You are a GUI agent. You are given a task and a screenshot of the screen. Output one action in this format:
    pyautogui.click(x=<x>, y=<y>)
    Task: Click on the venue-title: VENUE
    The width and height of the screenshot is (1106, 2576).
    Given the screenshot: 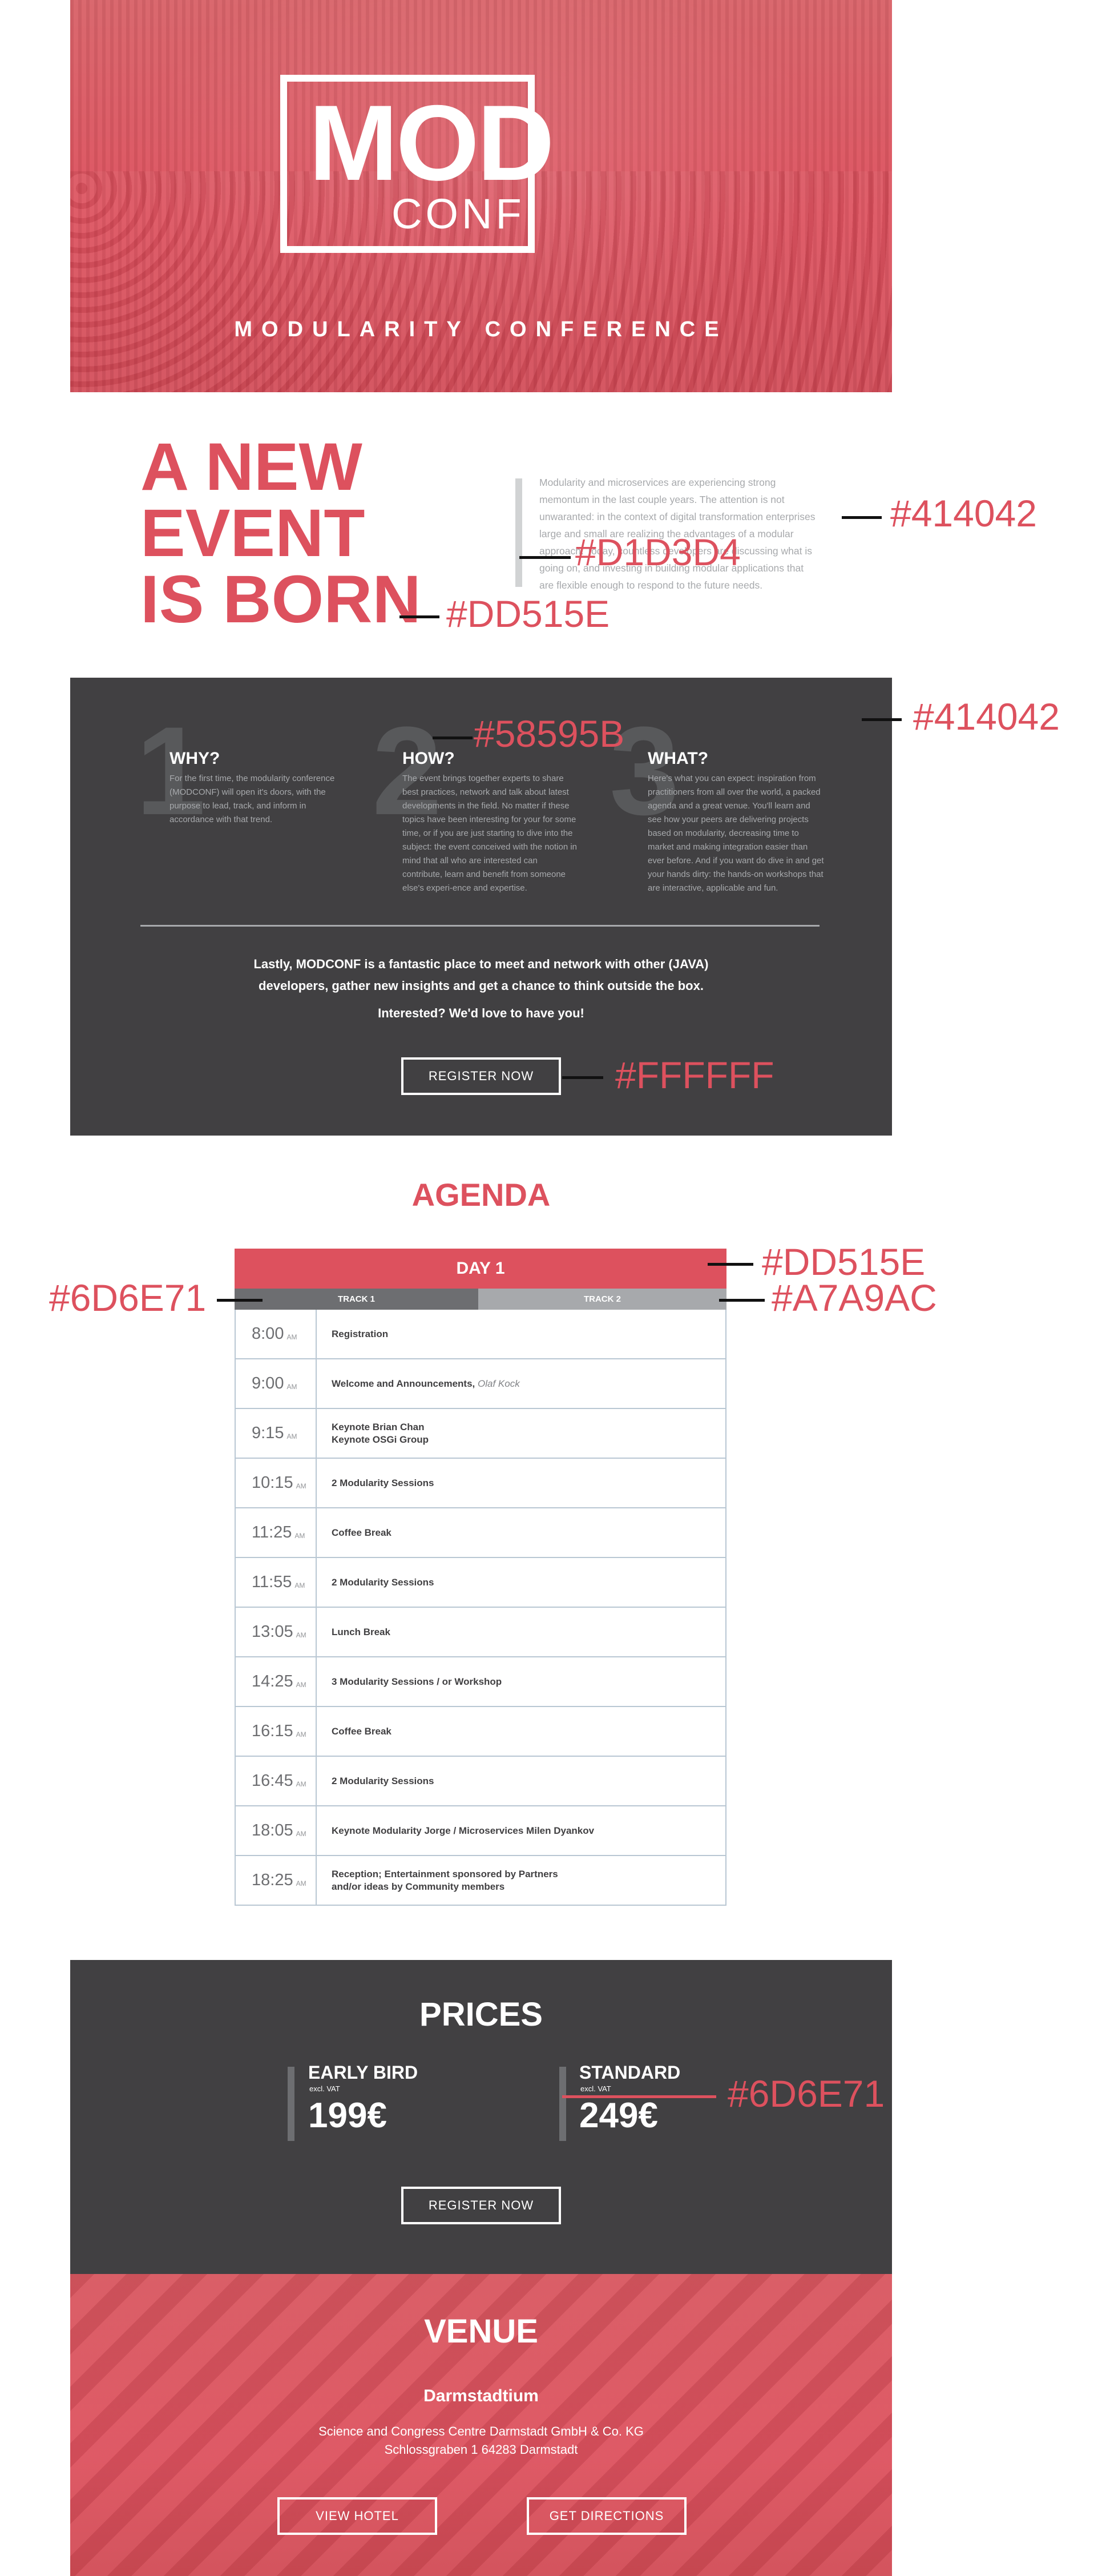 What is the action you would take?
    pyautogui.click(x=481, y=2331)
    